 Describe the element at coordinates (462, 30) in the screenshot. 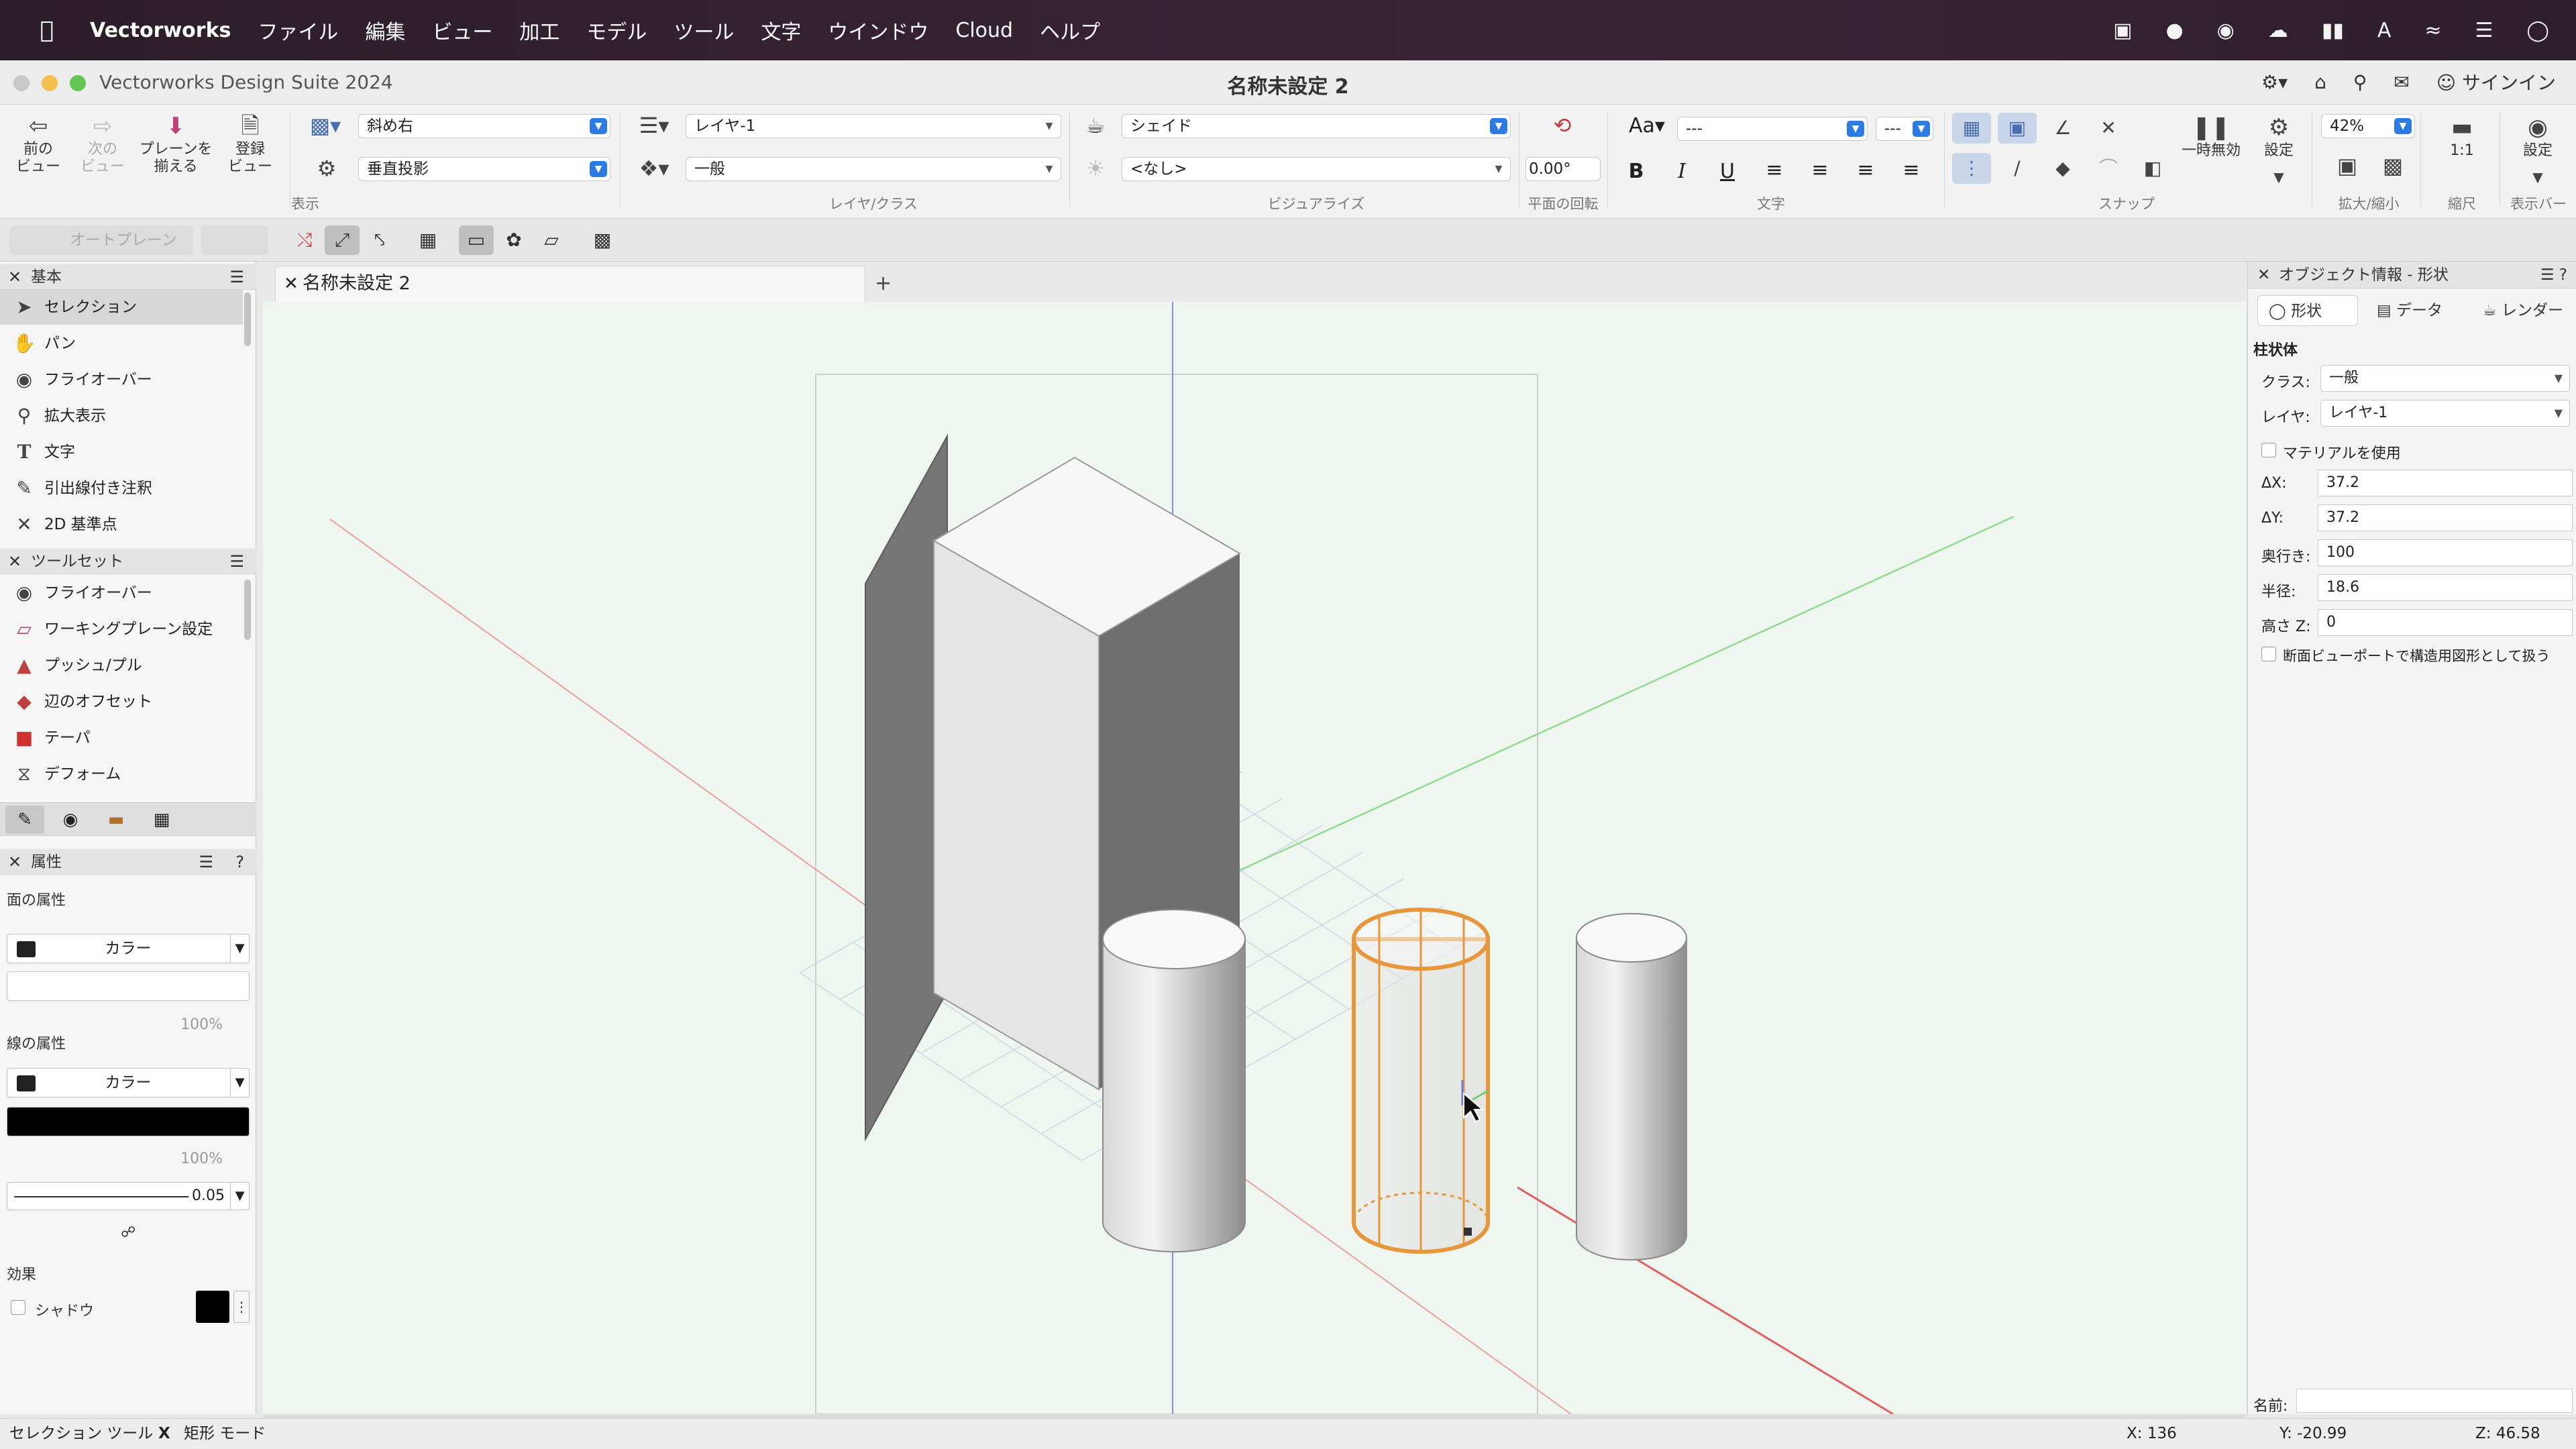

I see `menu-view: ビュー` at that location.